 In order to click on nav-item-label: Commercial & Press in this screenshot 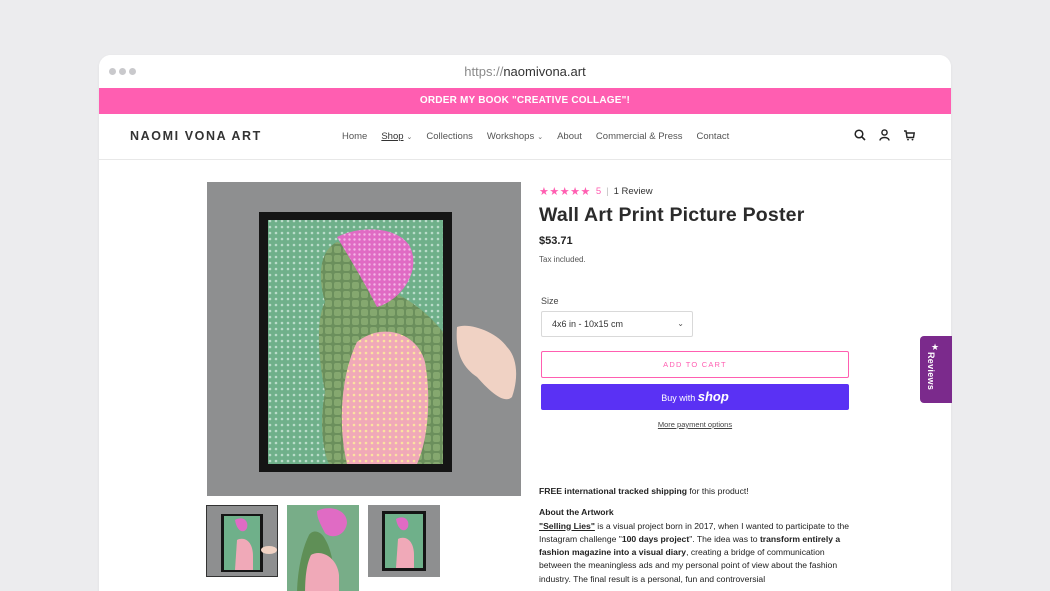, I will do `click(639, 136)`.